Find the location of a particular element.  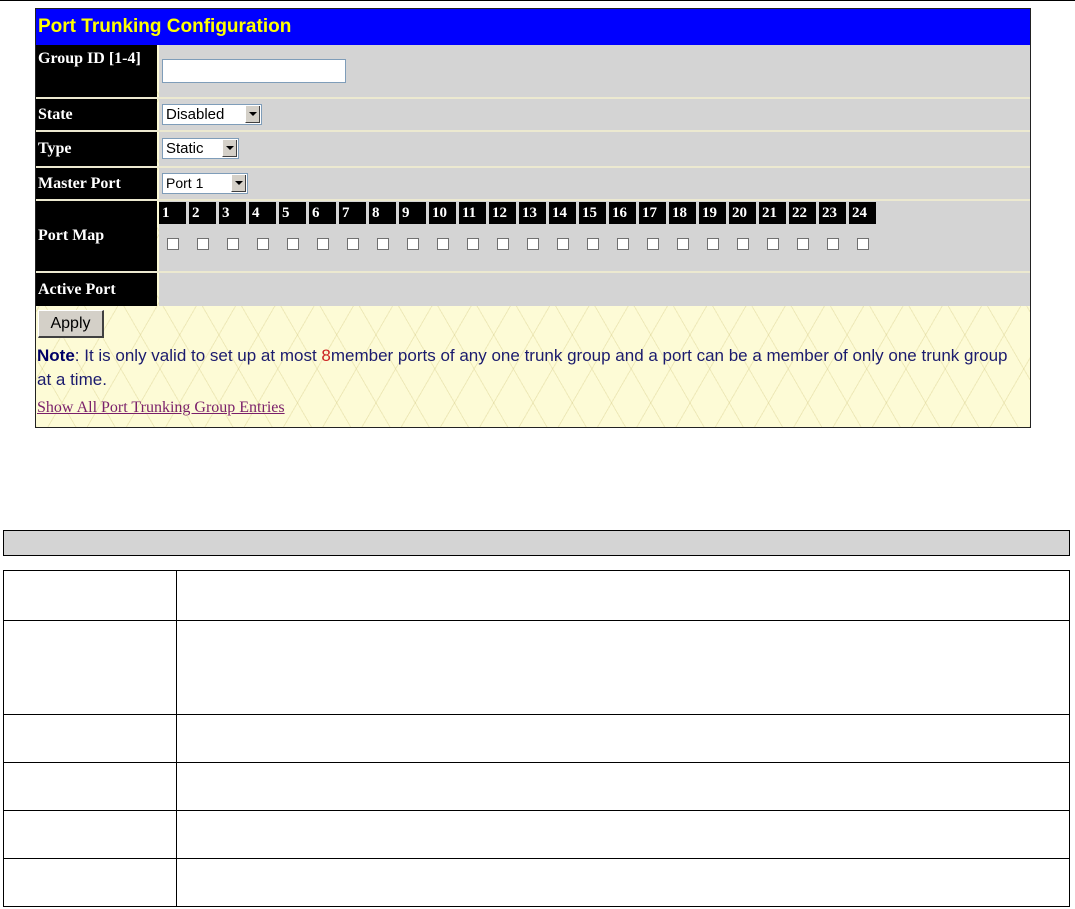

page-top-rule is located at coordinates (537, 0).